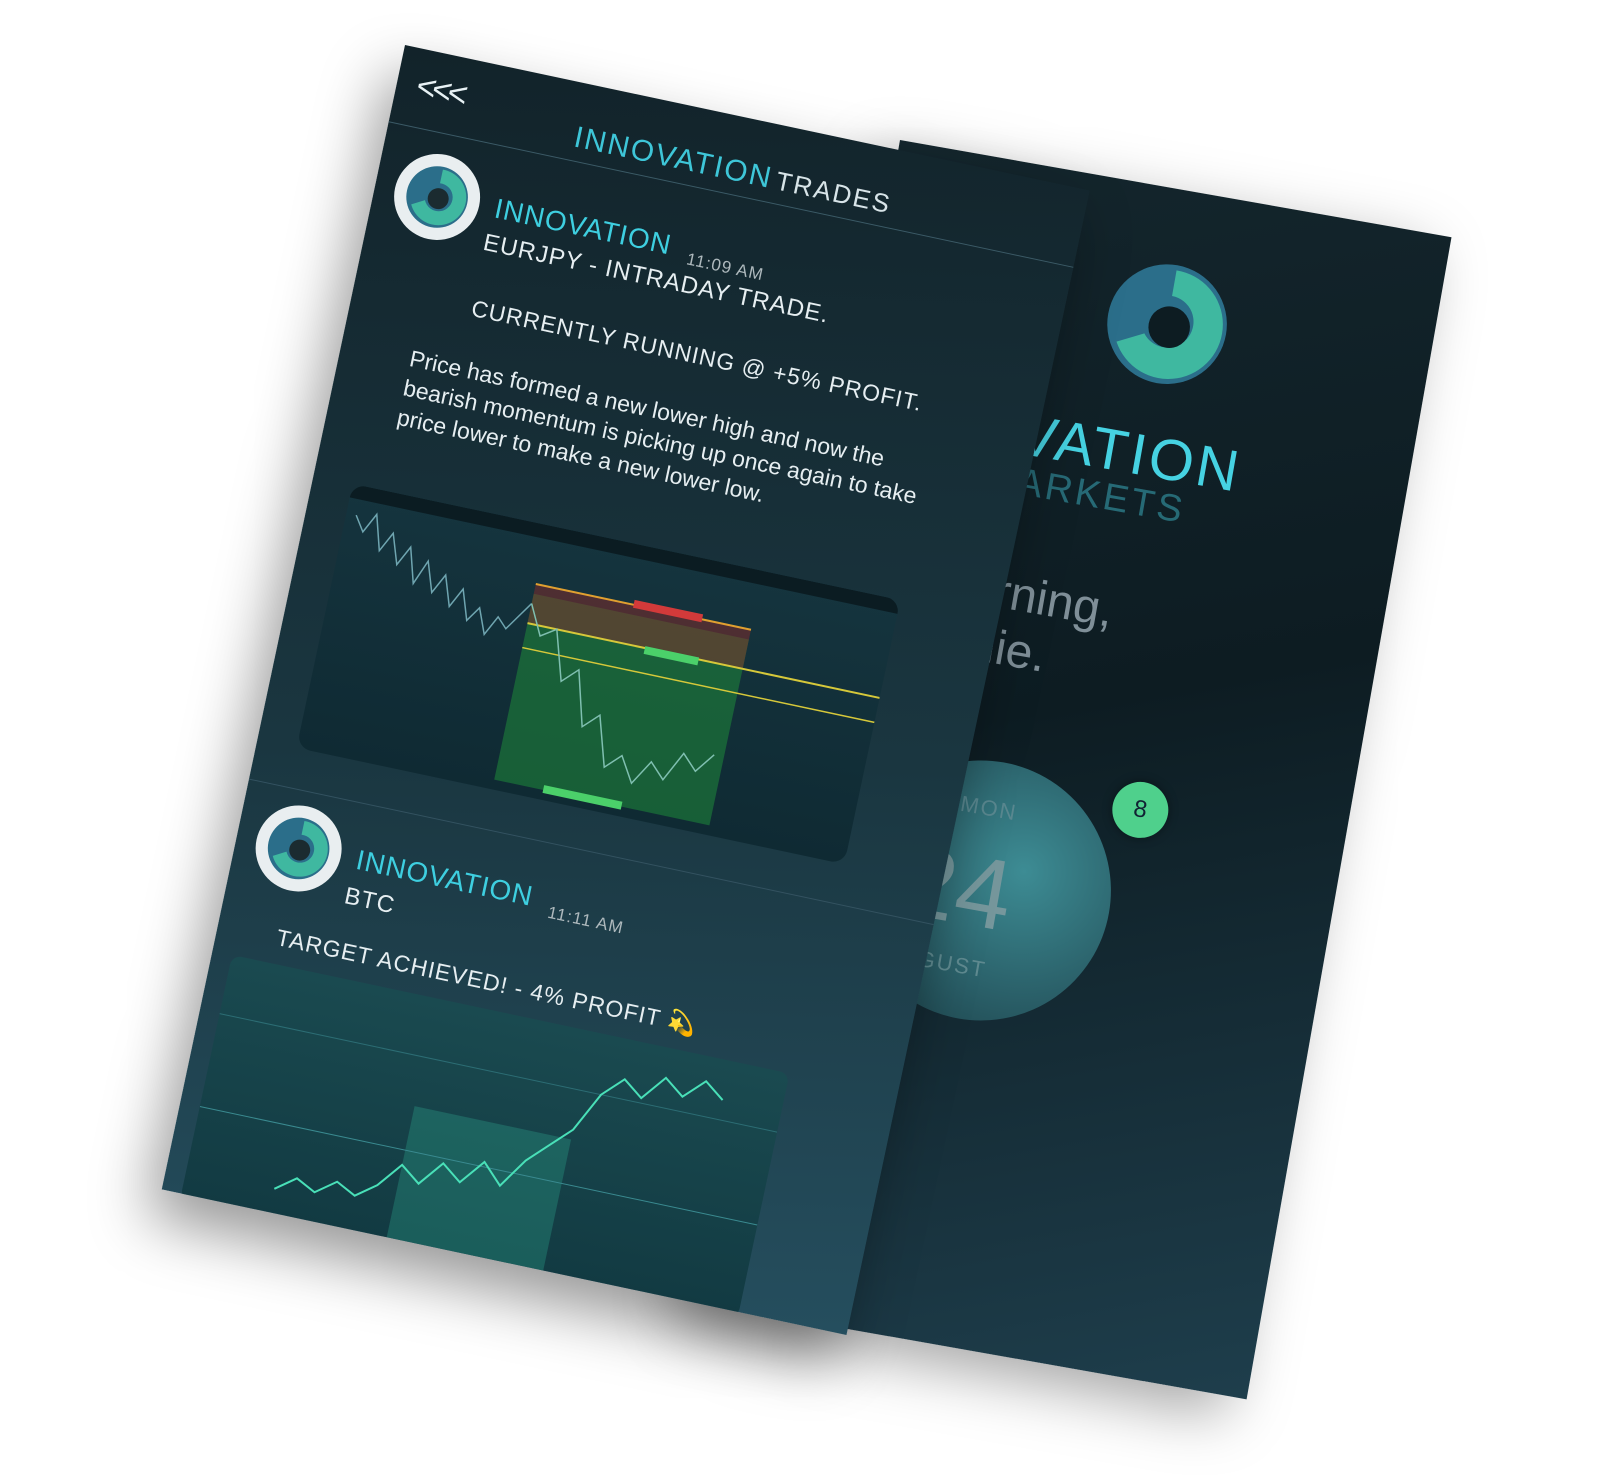 This screenshot has height=1483, width=1604. What do you see at coordinates (440, 91) in the screenshot?
I see `back-button: <<<` at bounding box center [440, 91].